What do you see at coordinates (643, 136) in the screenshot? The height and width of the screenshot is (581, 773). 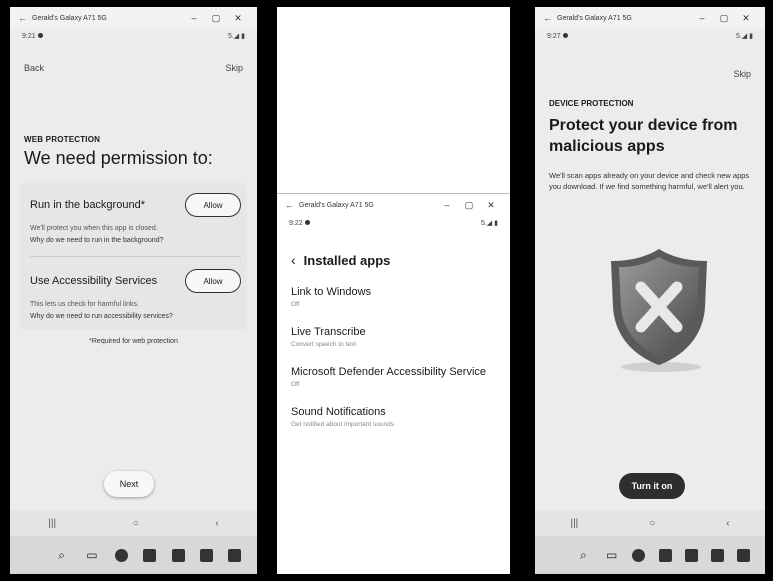 I see `page-title: Protect your device from malicious apps` at bounding box center [643, 136].